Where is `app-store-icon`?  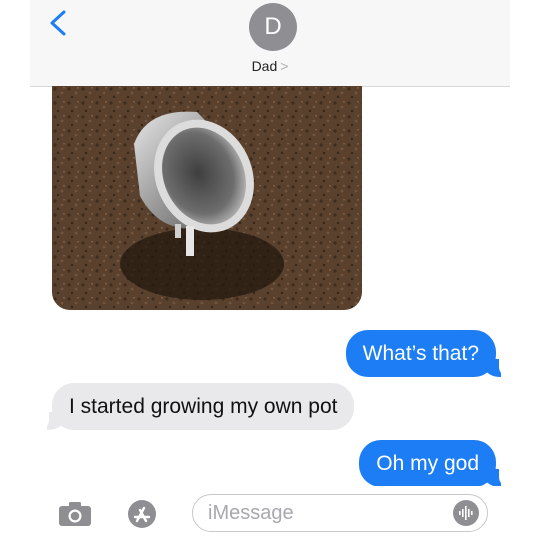 app-store-icon is located at coordinates (142, 514).